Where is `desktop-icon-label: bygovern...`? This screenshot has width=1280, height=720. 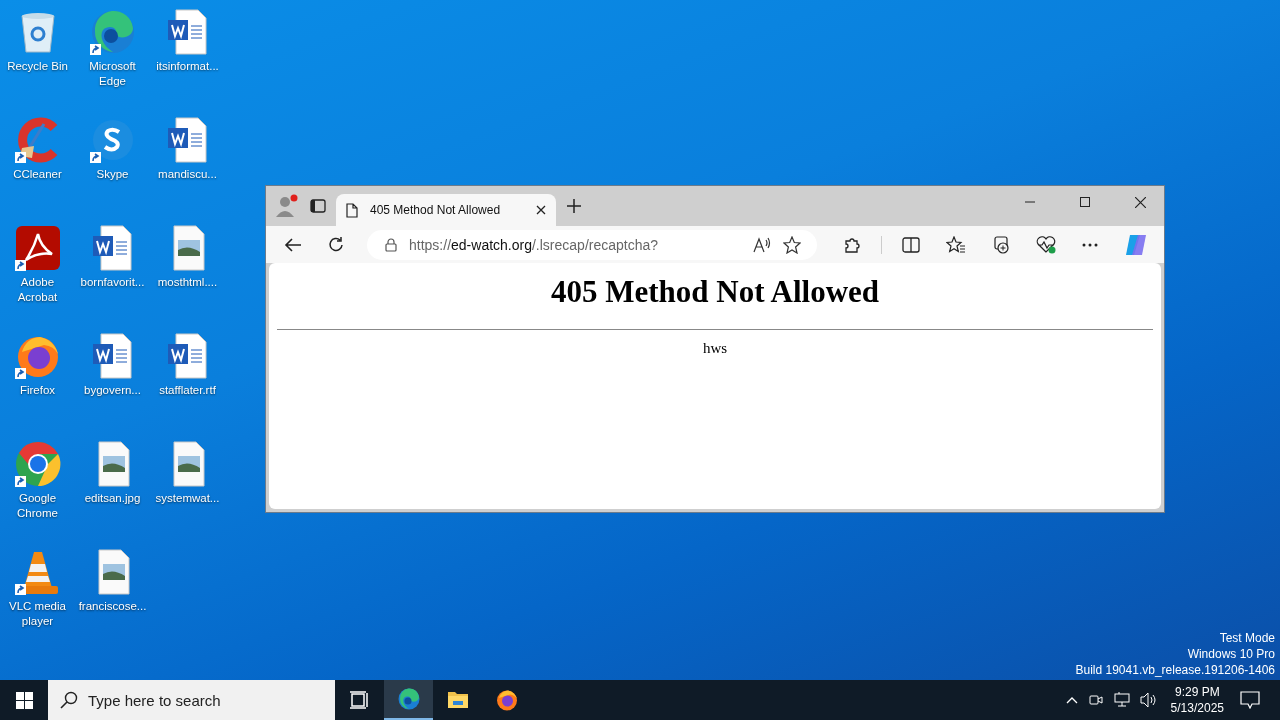 desktop-icon-label: bygovern... is located at coordinates (112, 390).